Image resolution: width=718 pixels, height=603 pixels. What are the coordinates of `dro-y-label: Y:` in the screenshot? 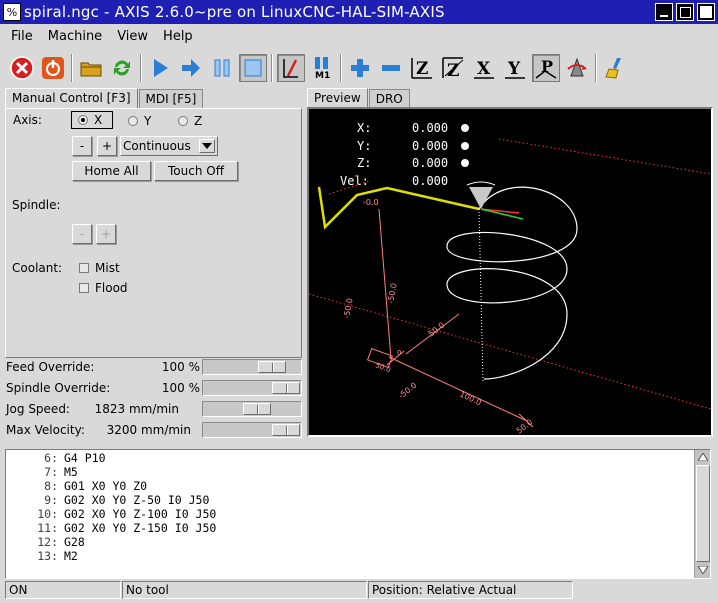 It's located at (364, 146).